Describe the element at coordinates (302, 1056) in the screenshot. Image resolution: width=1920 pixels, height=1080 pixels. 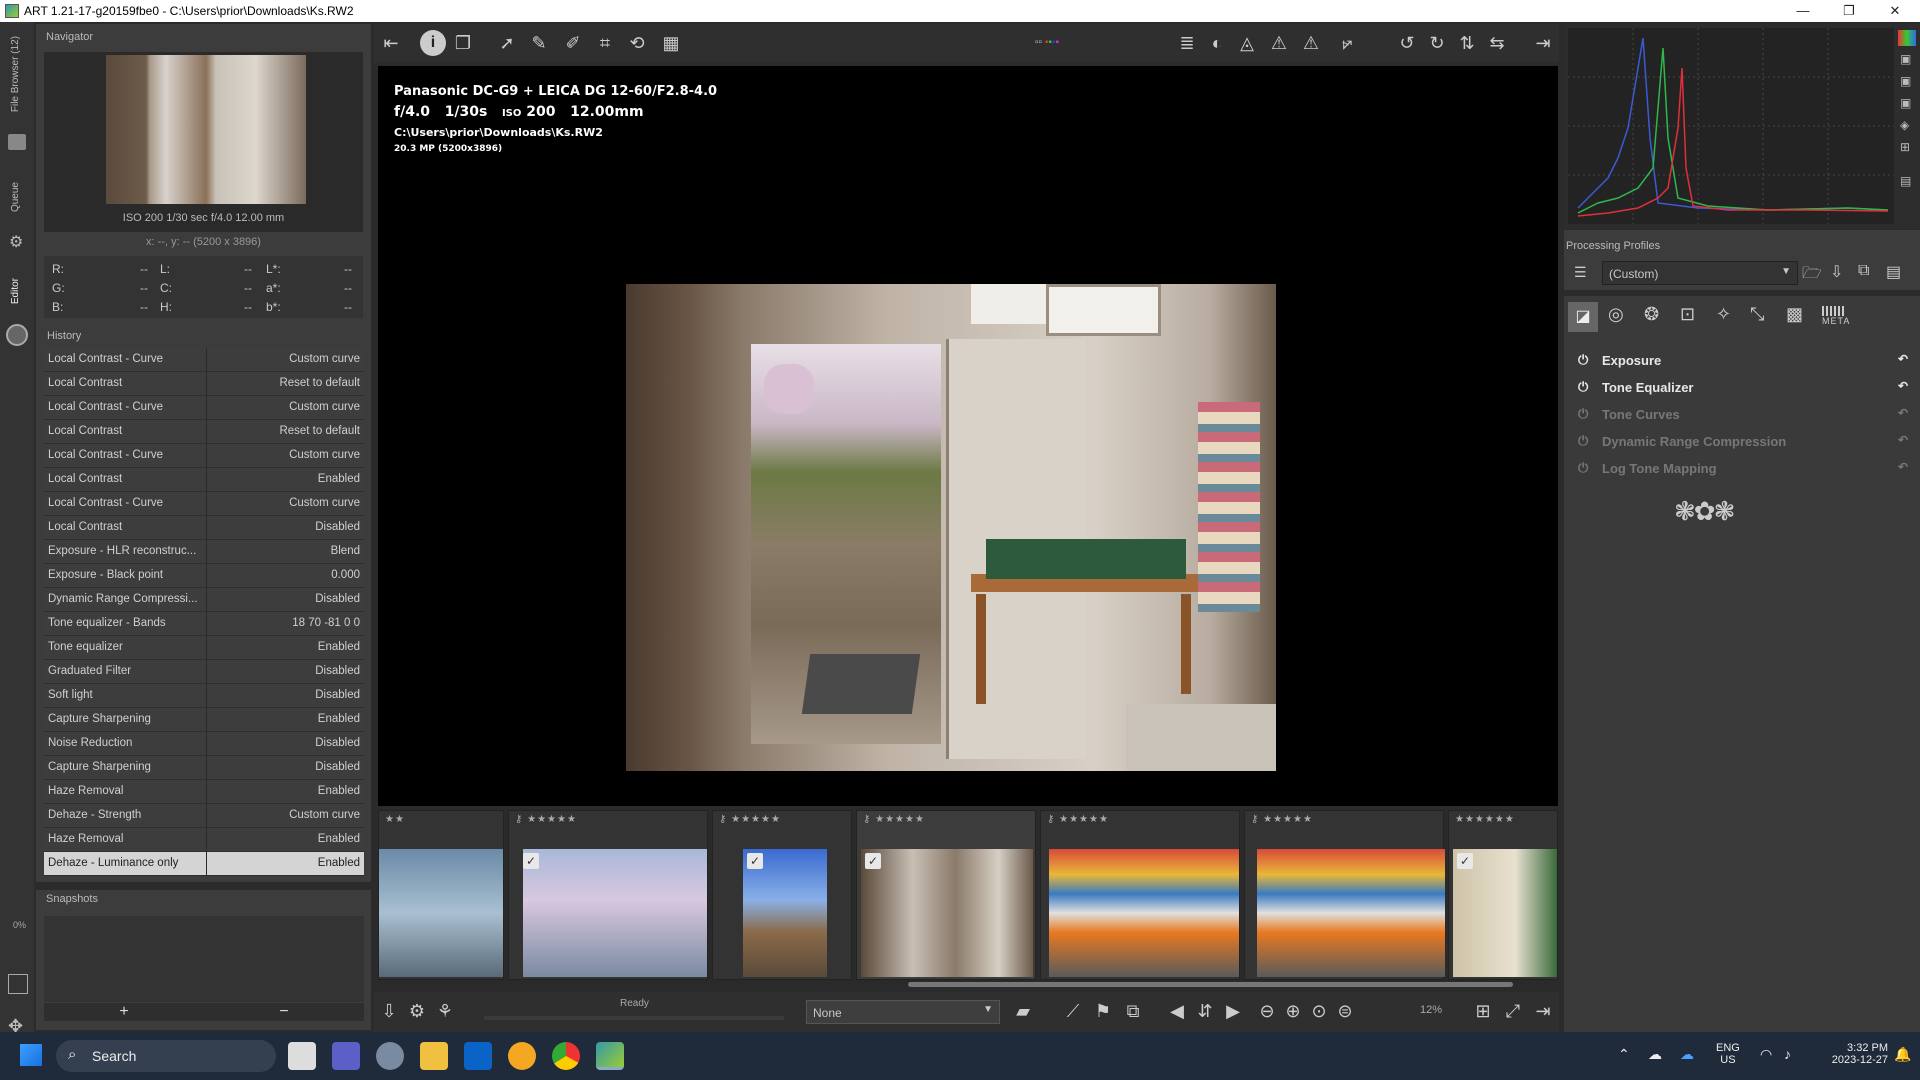
I see `task-view-icon` at that location.